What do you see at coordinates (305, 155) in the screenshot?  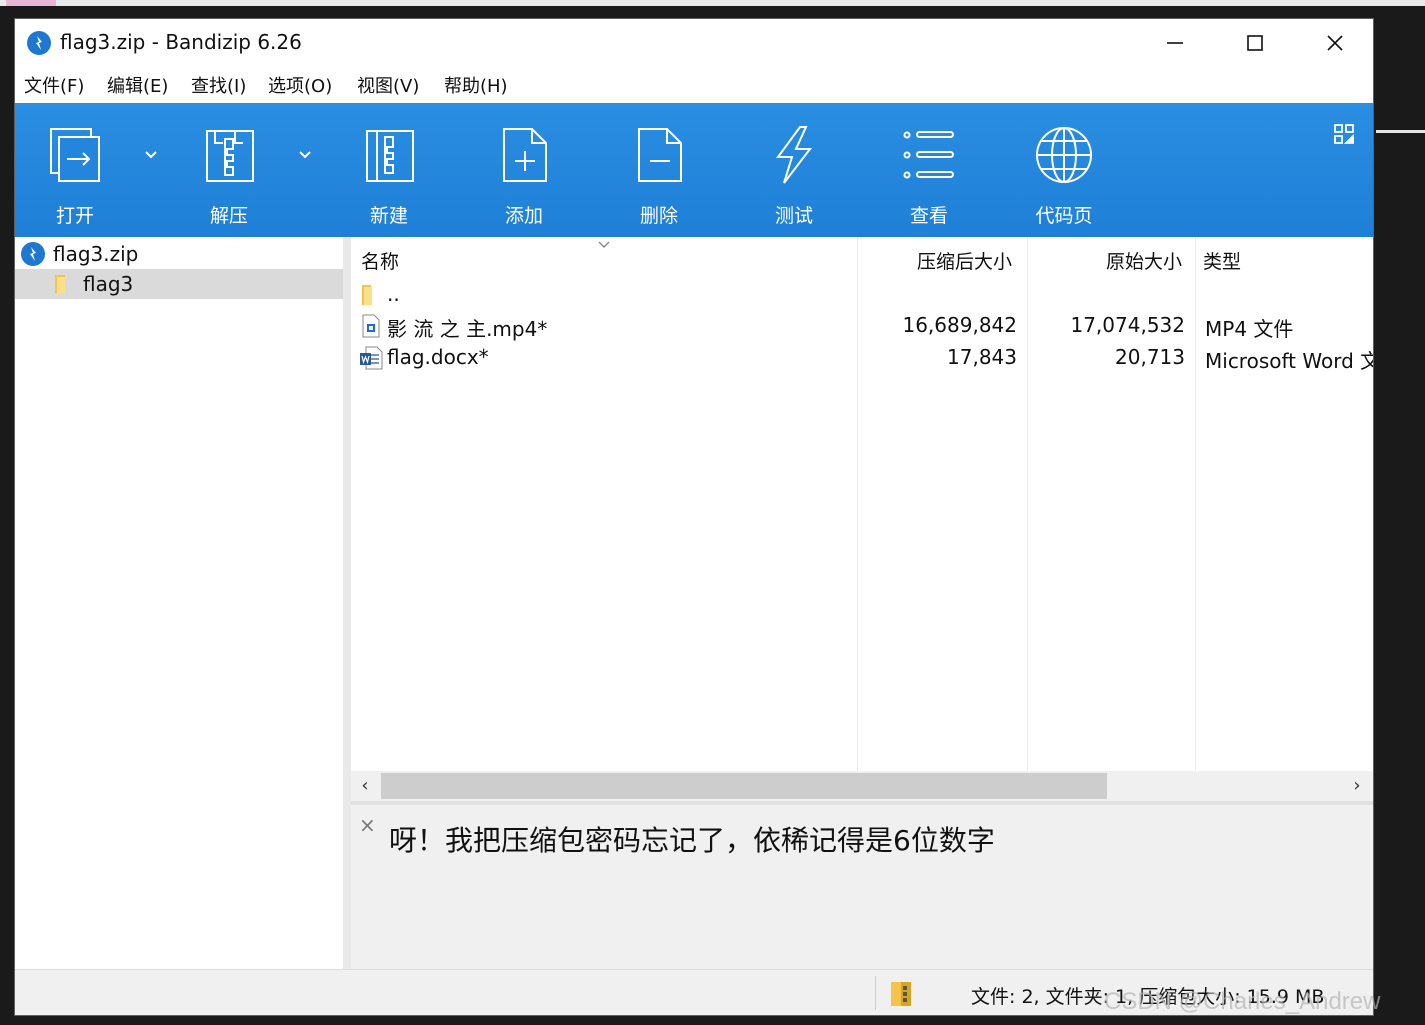 I see `extract-dropdown-chevron-icon` at bounding box center [305, 155].